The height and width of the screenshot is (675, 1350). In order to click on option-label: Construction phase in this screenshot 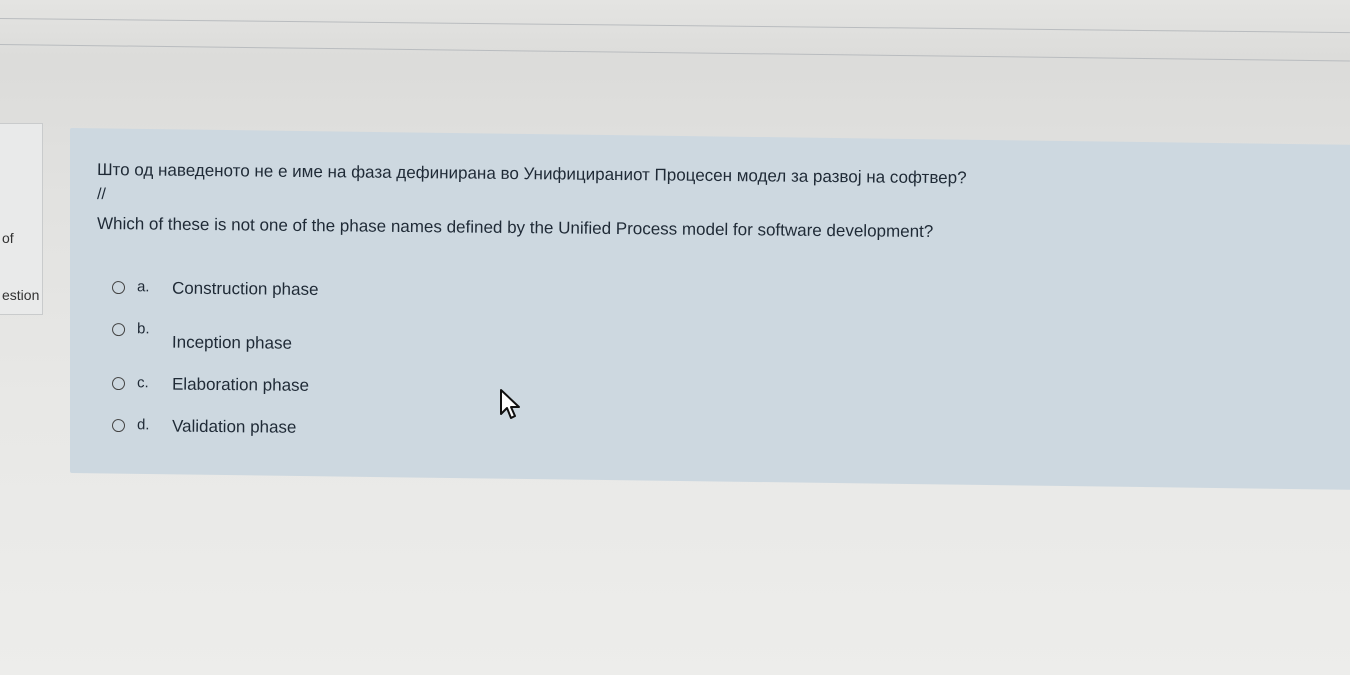, I will do `click(245, 289)`.